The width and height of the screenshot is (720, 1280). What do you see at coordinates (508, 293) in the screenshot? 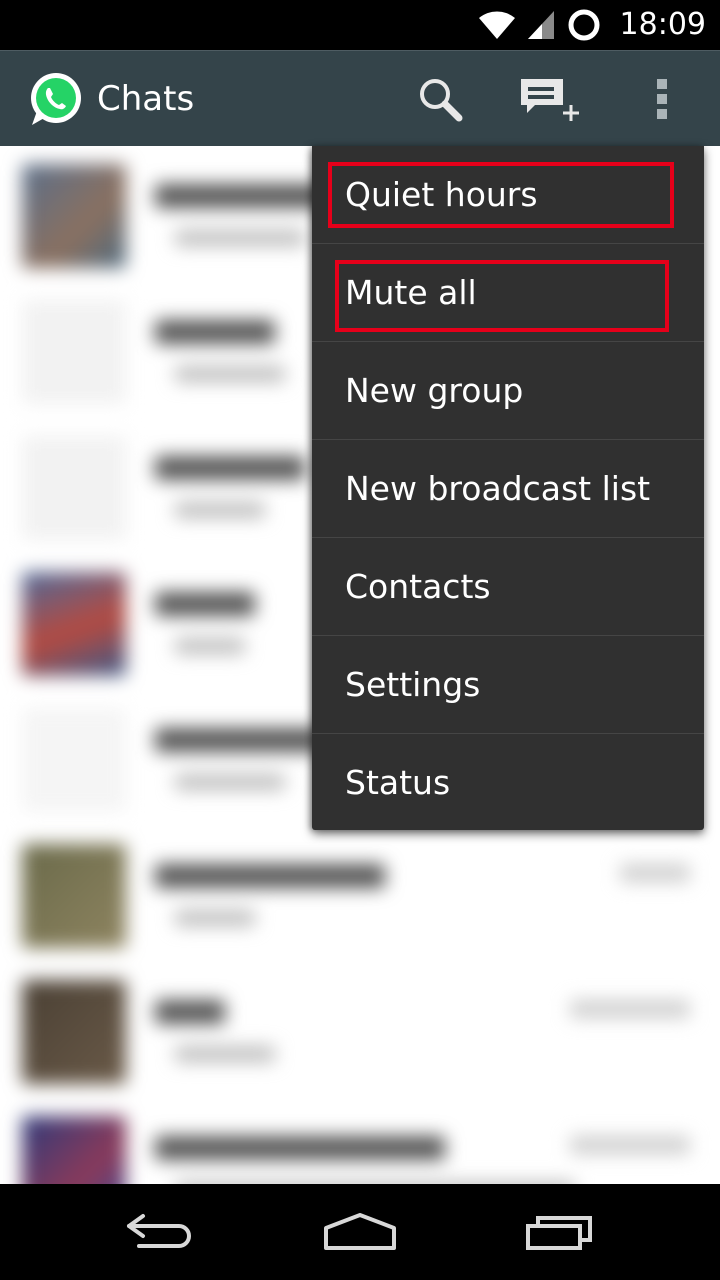
I see `menu-item-mute-all: Mute all` at bounding box center [508, 293].